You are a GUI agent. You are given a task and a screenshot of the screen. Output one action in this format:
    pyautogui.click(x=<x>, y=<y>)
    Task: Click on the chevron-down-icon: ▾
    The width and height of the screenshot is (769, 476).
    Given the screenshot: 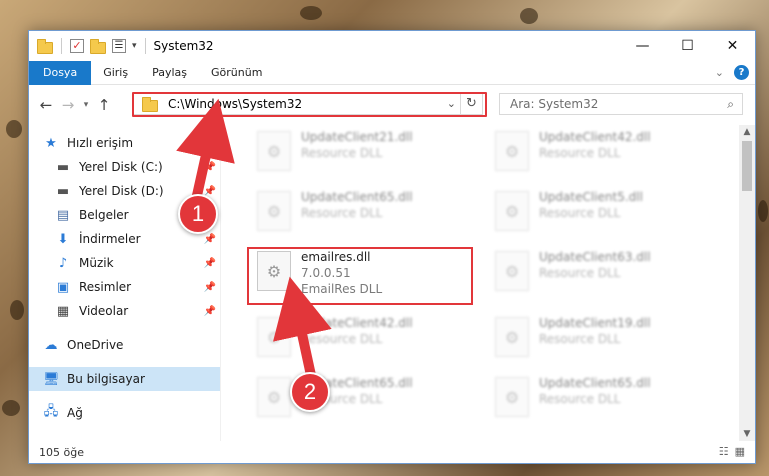 What is the action you would take?
    pyautogui.click(x=134, y=46)
    